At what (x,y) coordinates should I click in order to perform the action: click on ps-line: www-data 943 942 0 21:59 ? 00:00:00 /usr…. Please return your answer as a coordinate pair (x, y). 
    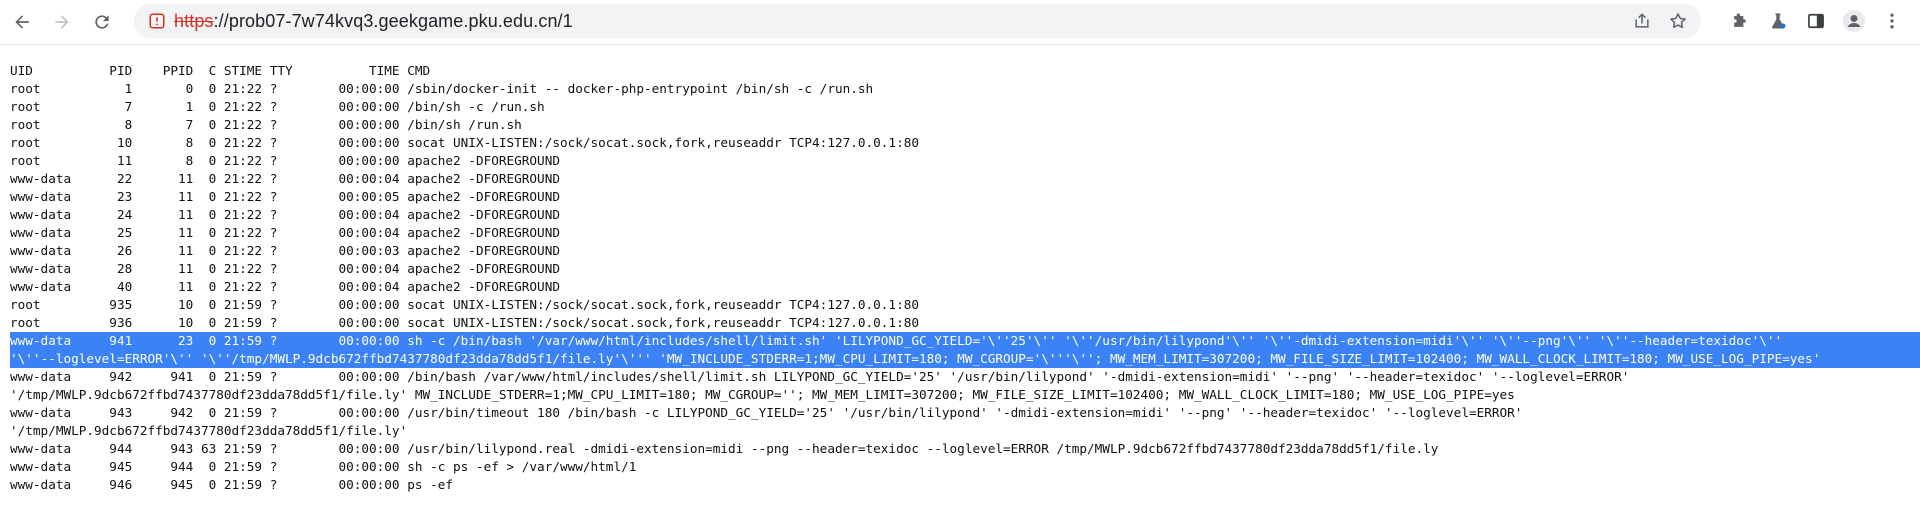
    Looking at the image, I should click on (766, 412).